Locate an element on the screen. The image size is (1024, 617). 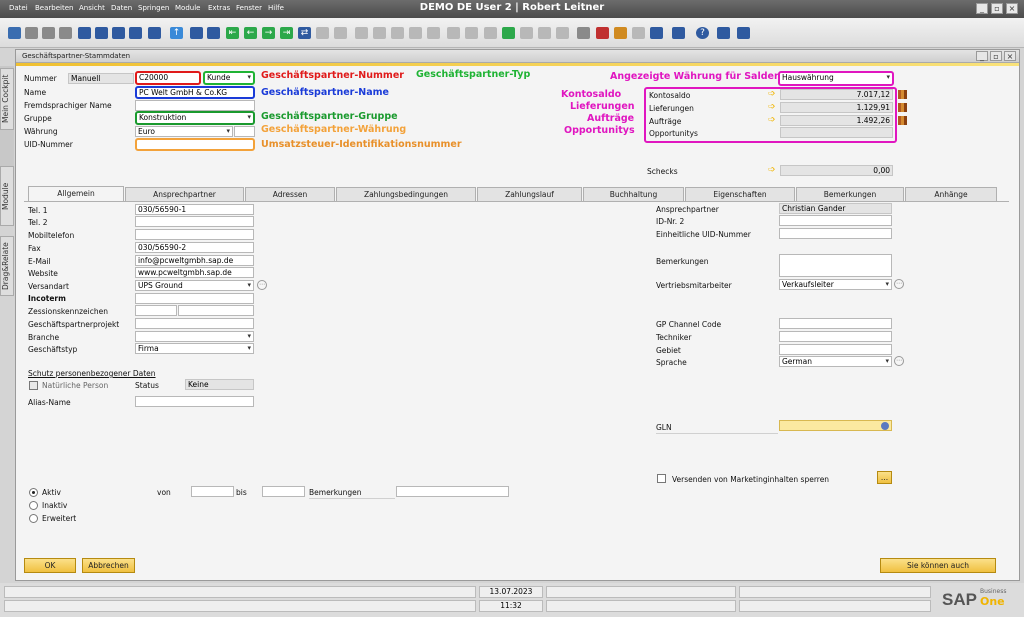
menu-springen: Springen is located at coordinates (153, 8).